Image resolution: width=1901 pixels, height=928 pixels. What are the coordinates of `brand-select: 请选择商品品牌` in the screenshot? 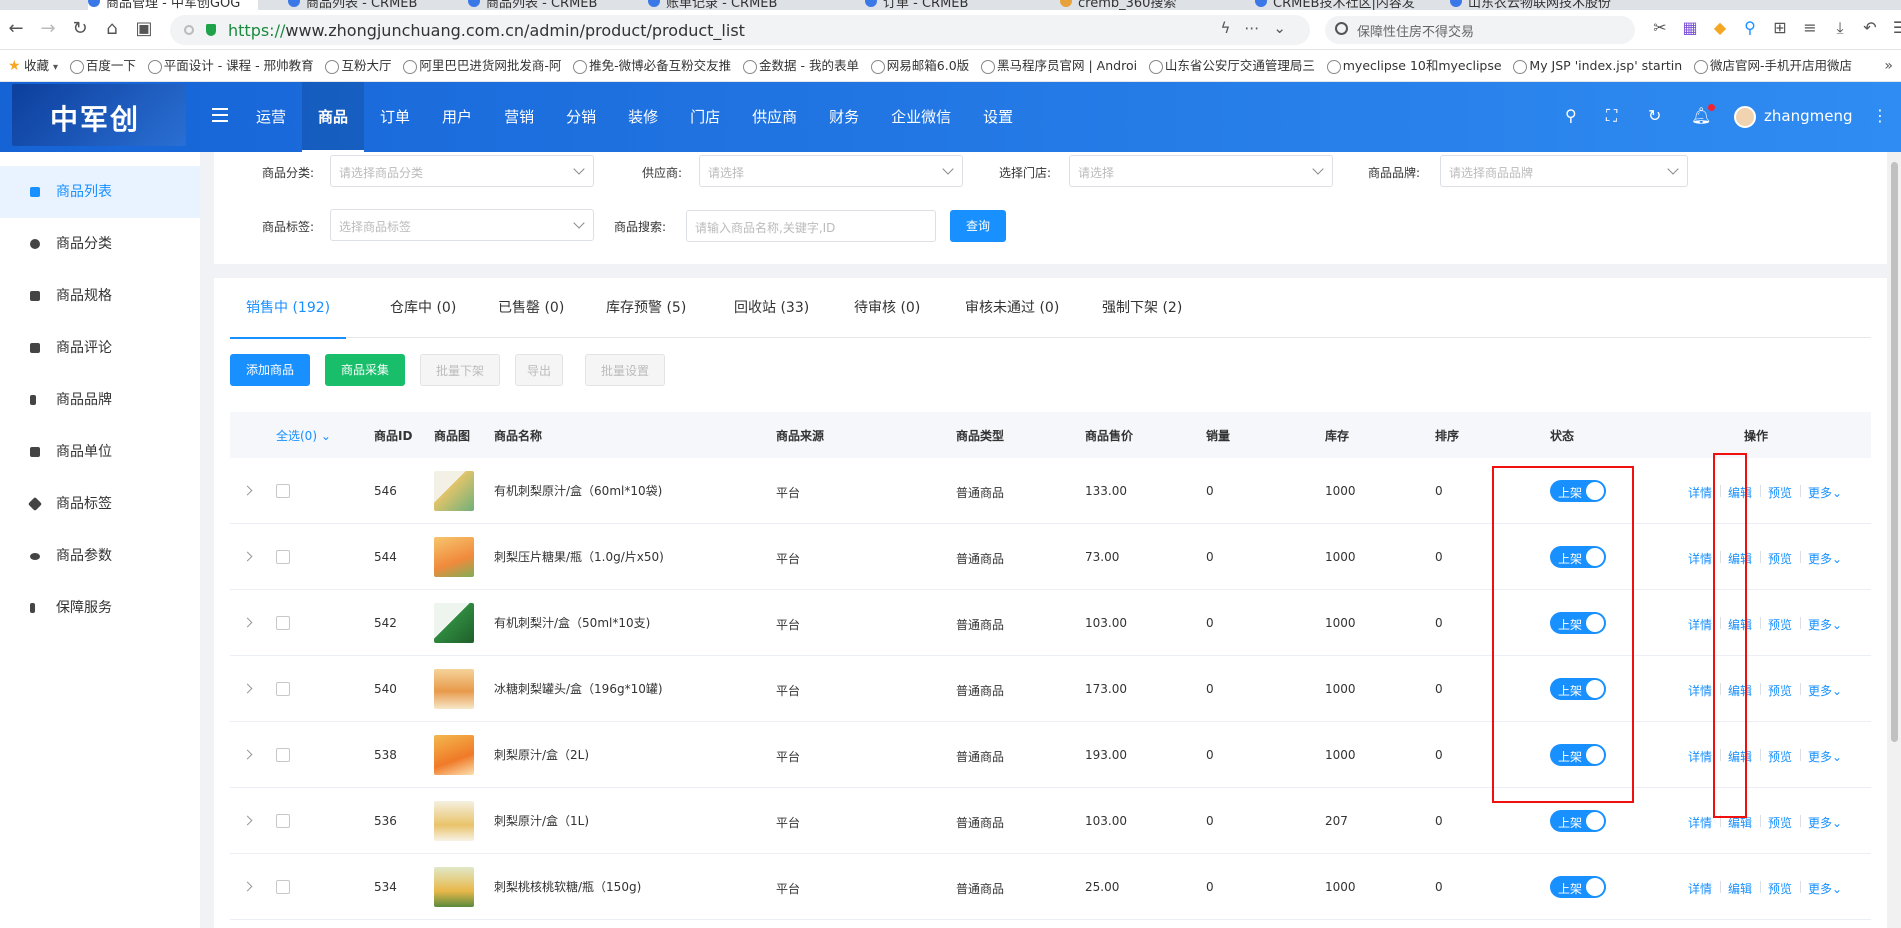 It's located at (1564, 171).